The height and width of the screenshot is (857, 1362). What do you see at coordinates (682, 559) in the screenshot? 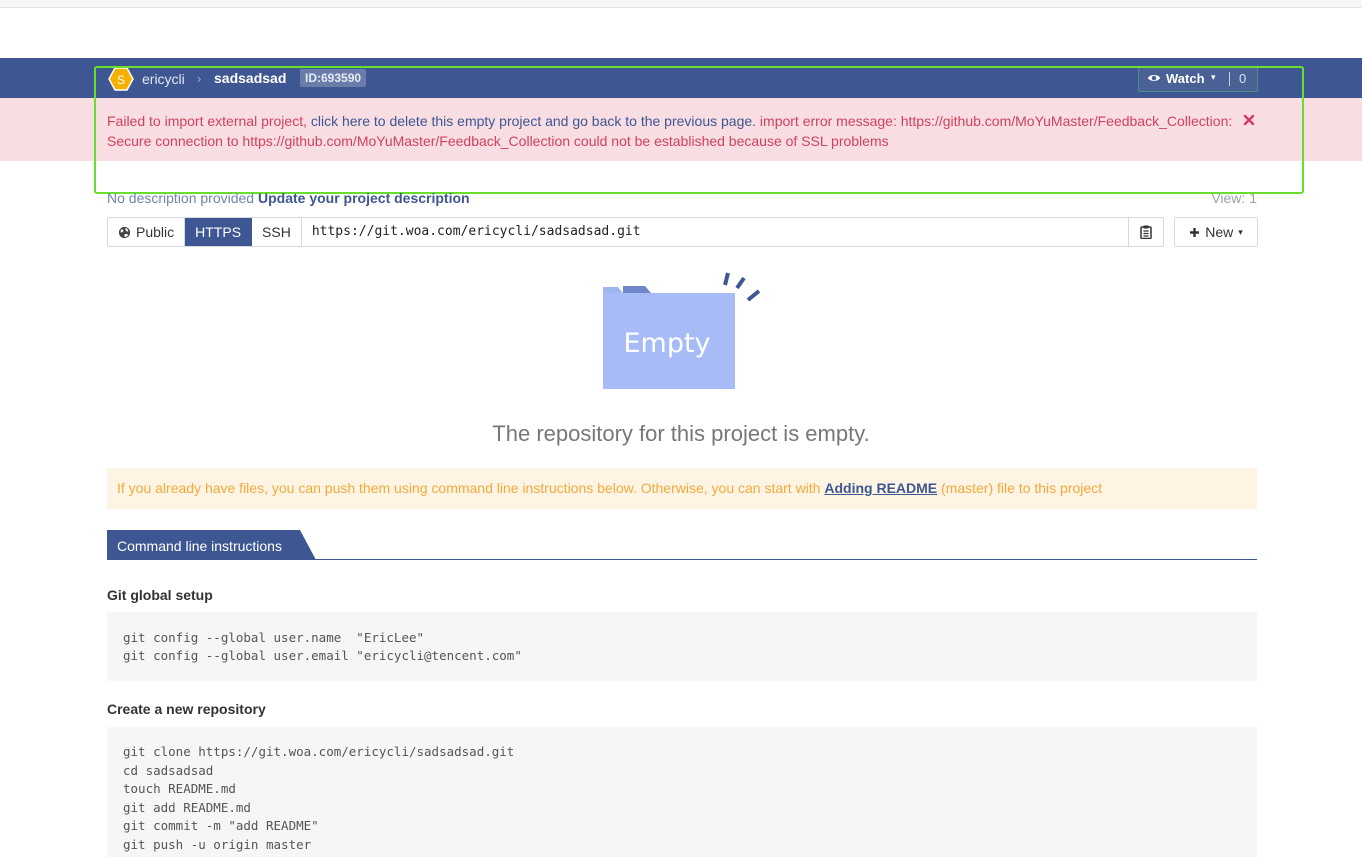
I see `tab-underline` at bounding box center [682, 559].